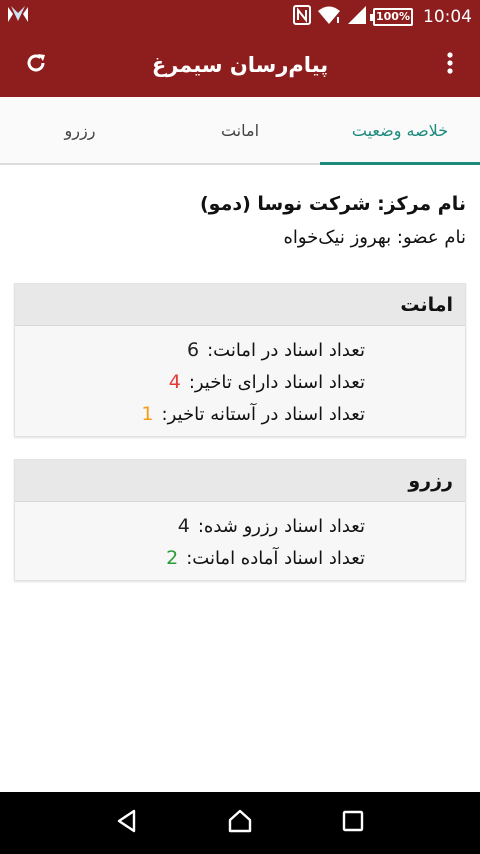 This screenshot has height=854, width=480. Describe the element at coordinates (240, 16) in the screenshot. I see `status-bar: 100% 10:04` at that location.